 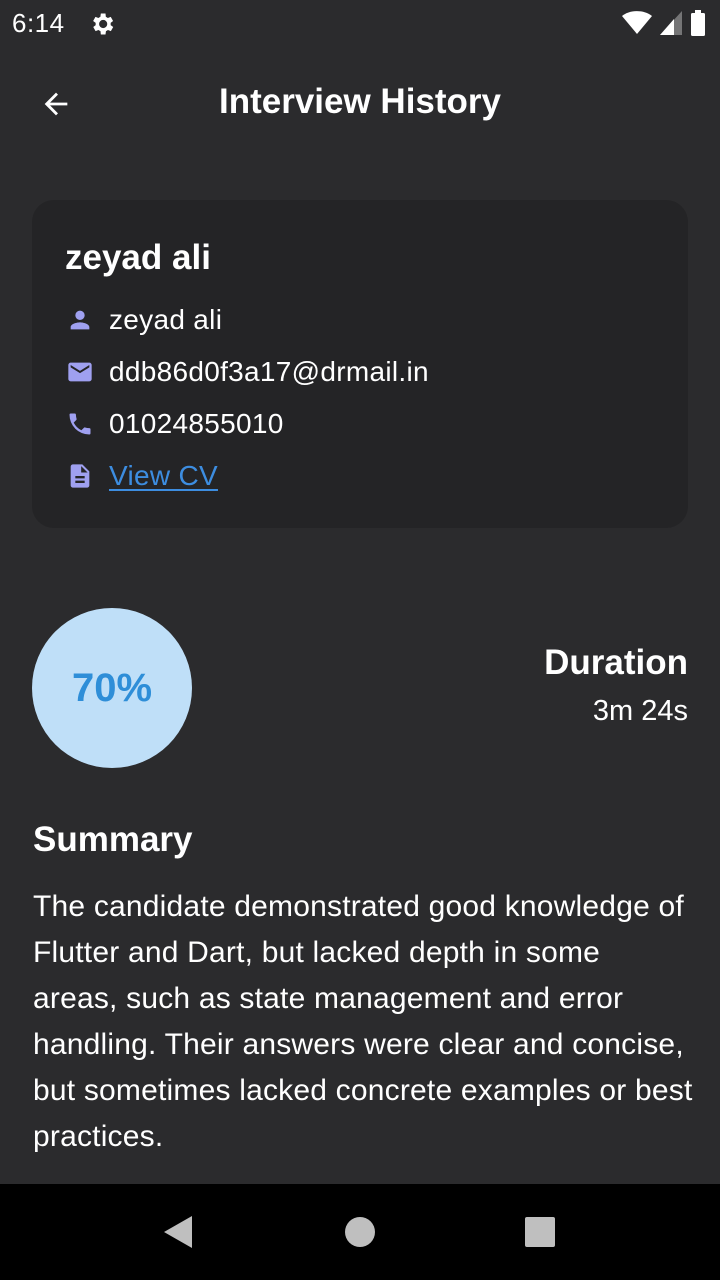 What do you see at coordinates (178, 1232) in the screenshot?
I see `back-triangle-icon` at bounding box center [178, 1232].